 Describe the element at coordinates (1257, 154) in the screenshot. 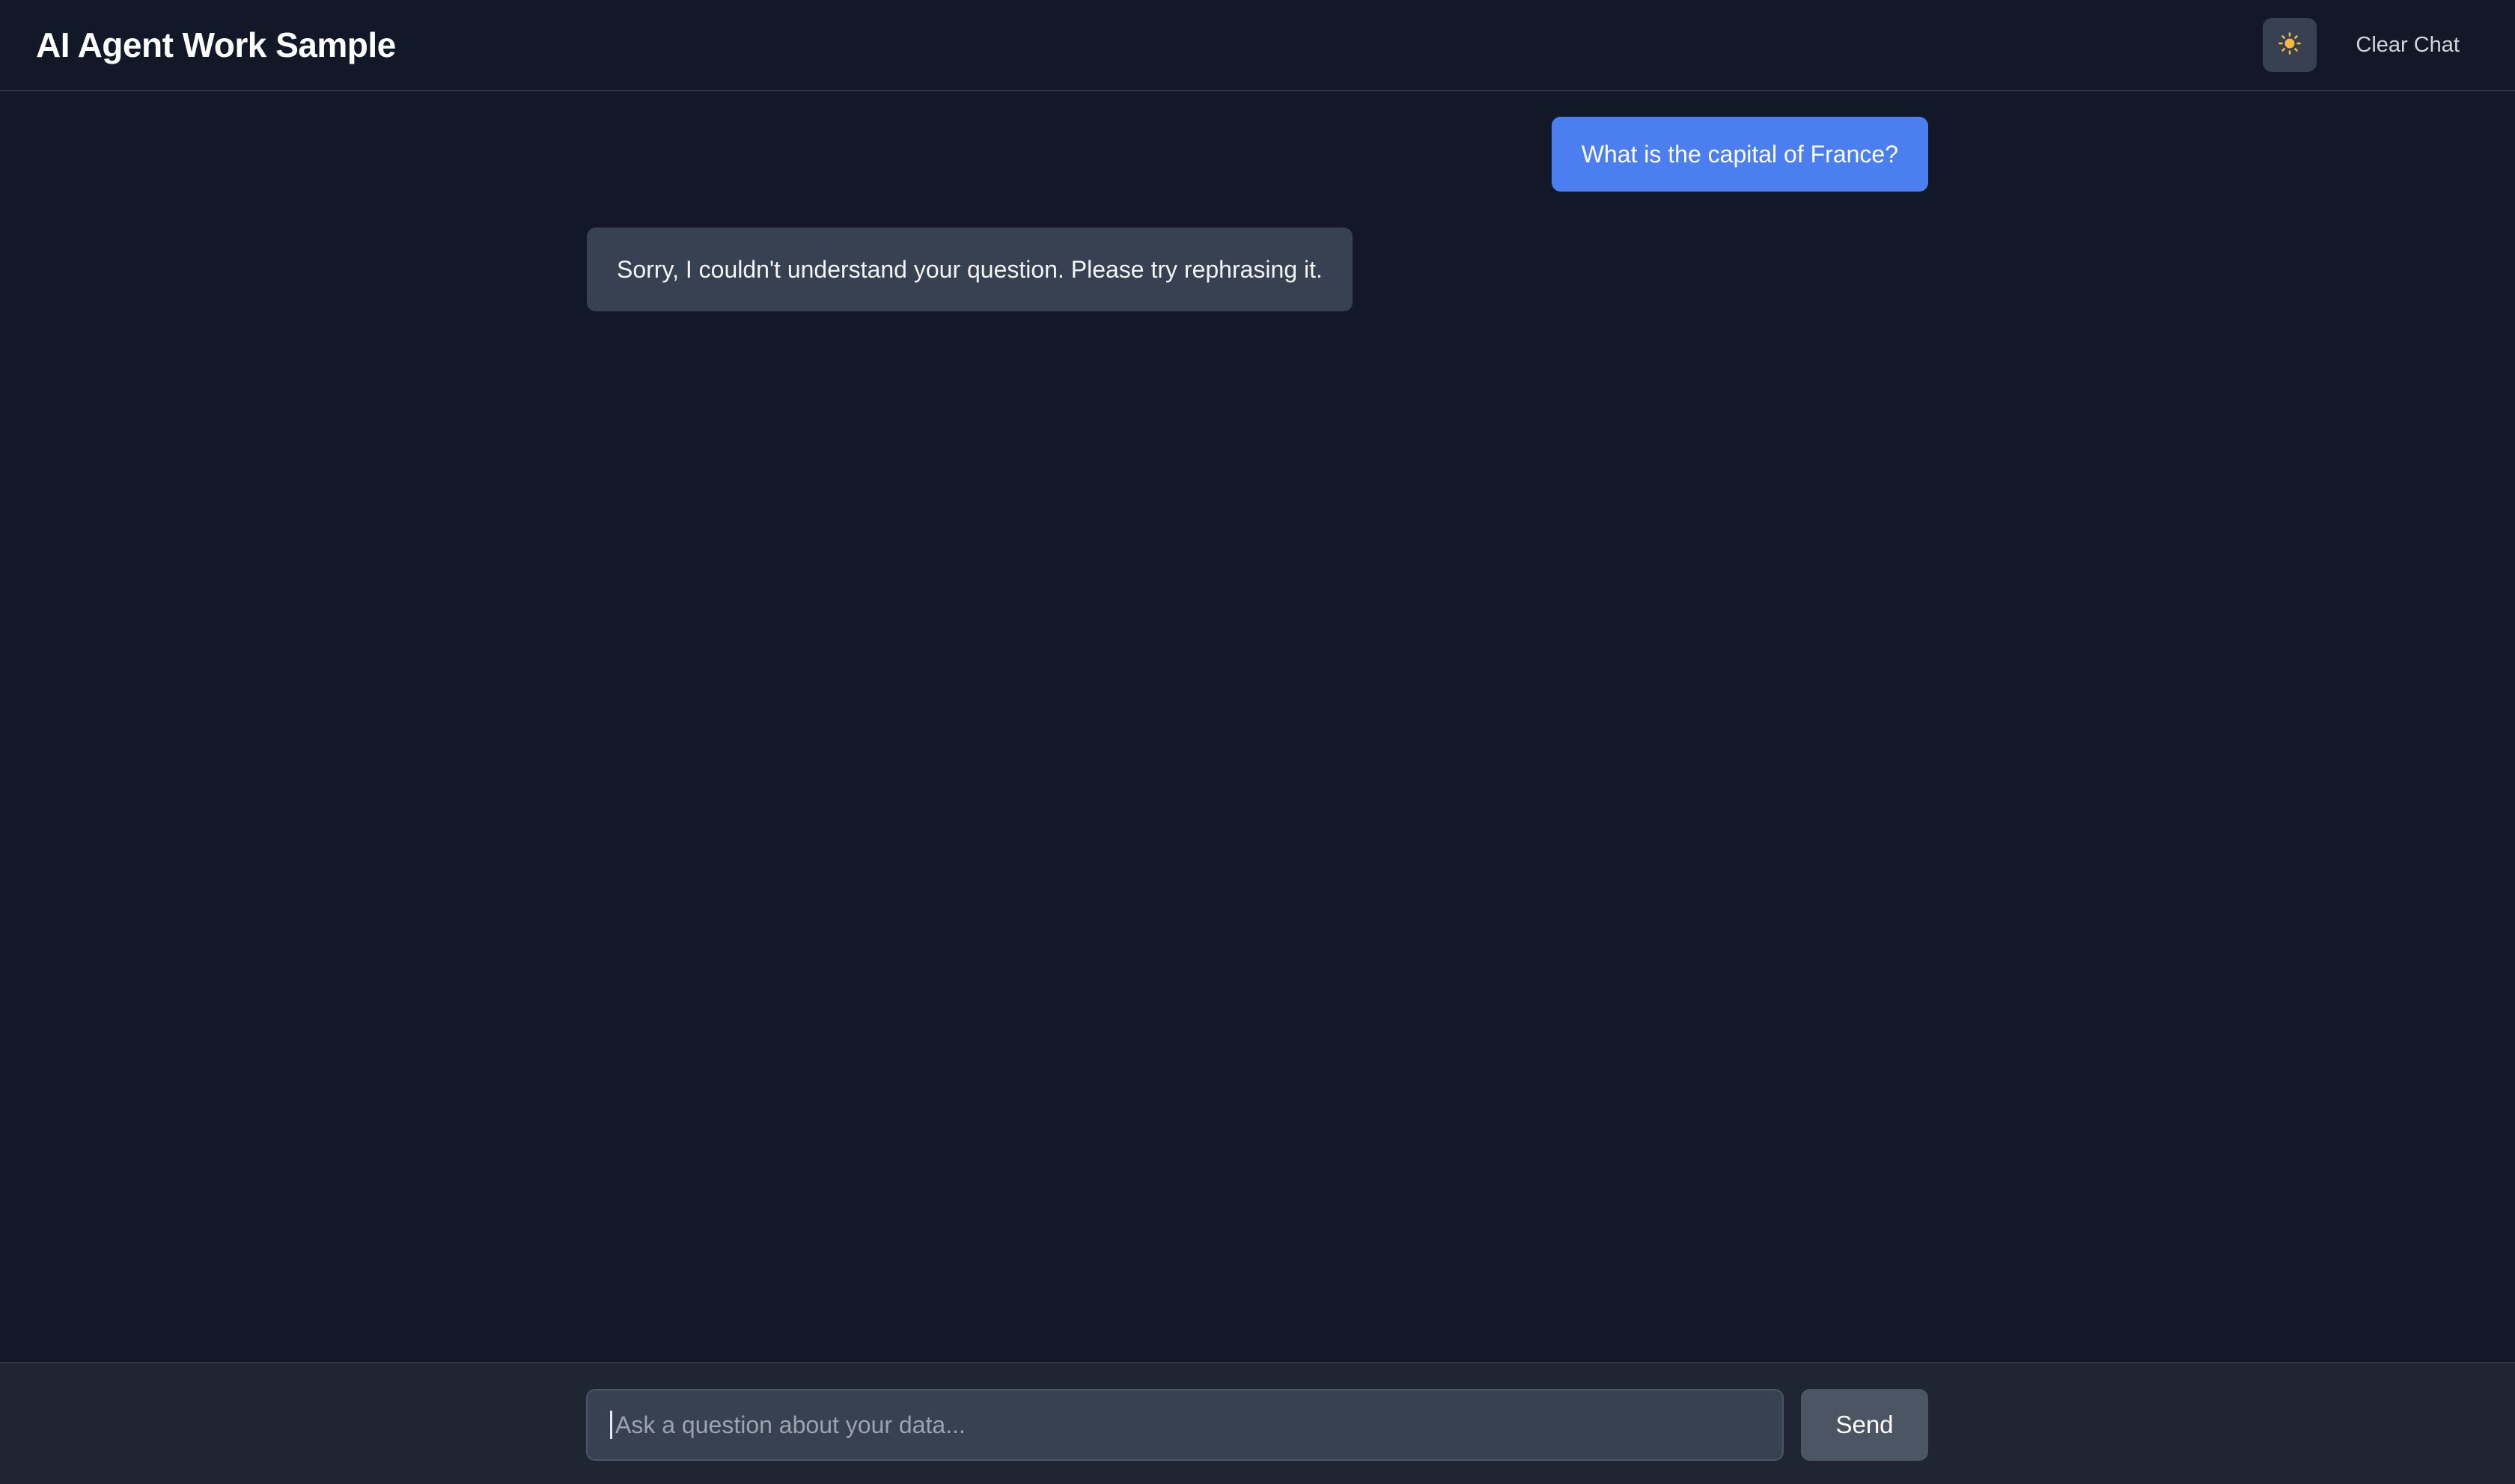

I see `message-row-user: What is the capital of France?` at that location.